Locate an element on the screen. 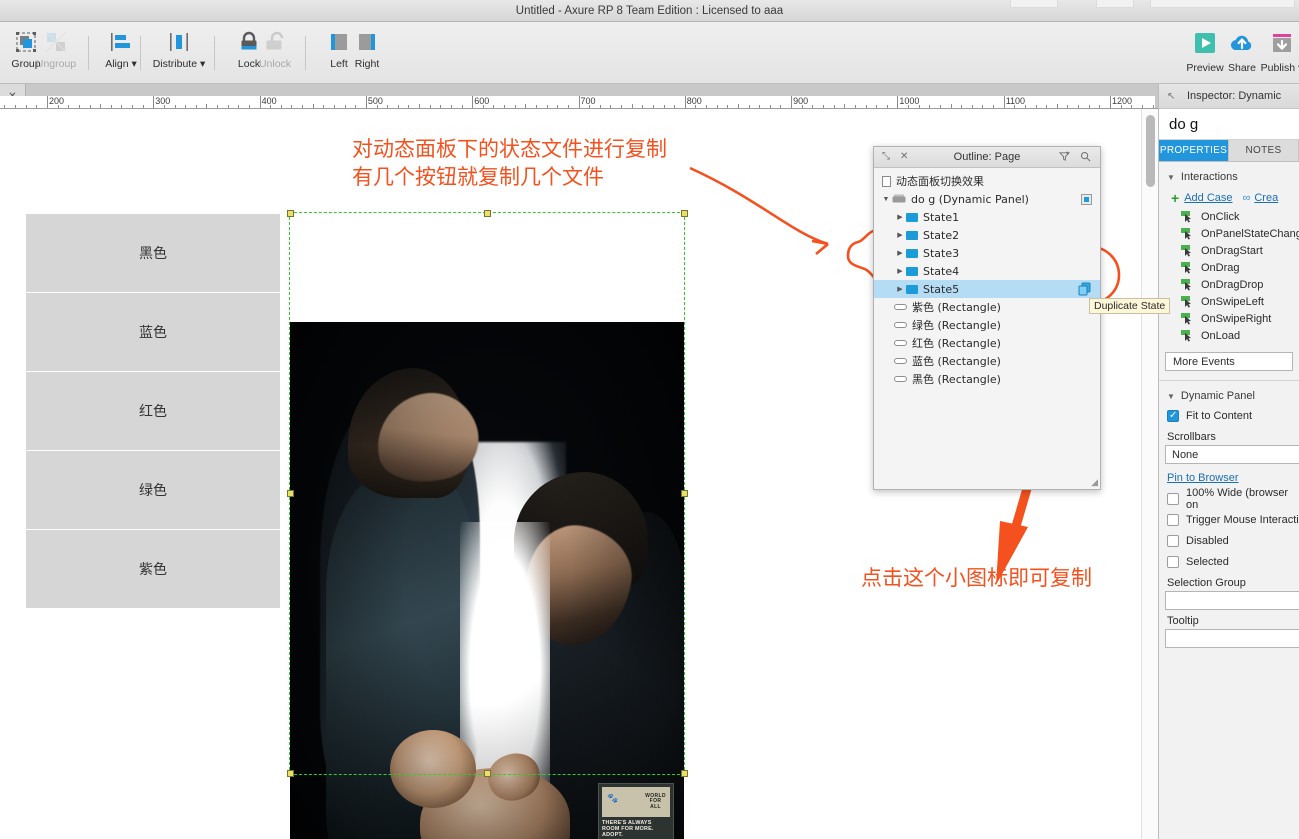 Image resolution: width=1299 pixels, height=839 pixels. outline-row-rect-red: 红色 (Rectangle) is located at coordinates (987, 343).